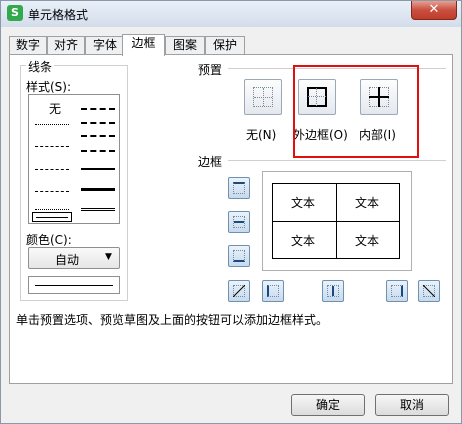  I want to click on tab-border: 边框, so click(143, 45).